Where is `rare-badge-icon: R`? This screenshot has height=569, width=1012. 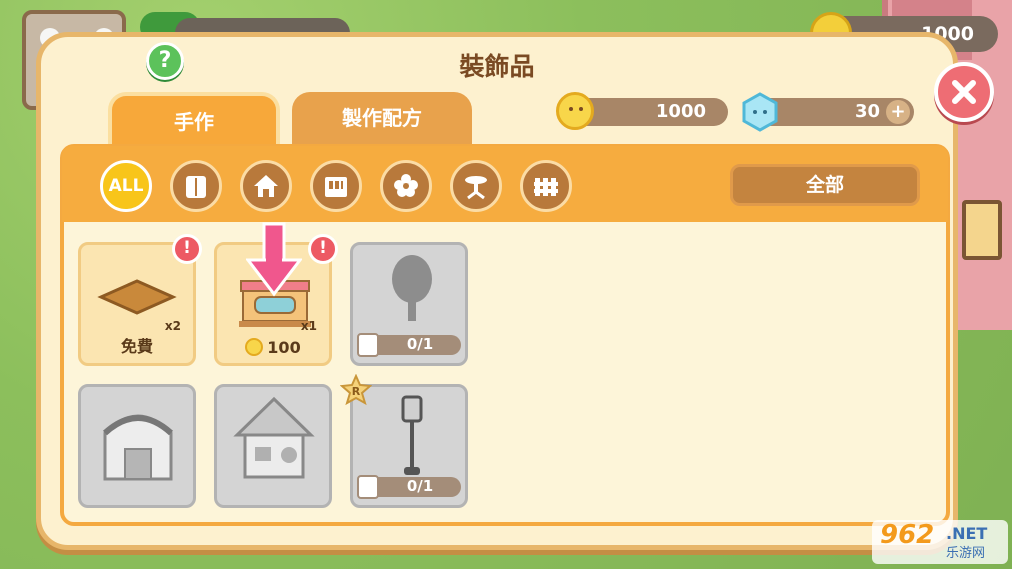 rare-badge-icon: R is located at coordinates (356, 390).